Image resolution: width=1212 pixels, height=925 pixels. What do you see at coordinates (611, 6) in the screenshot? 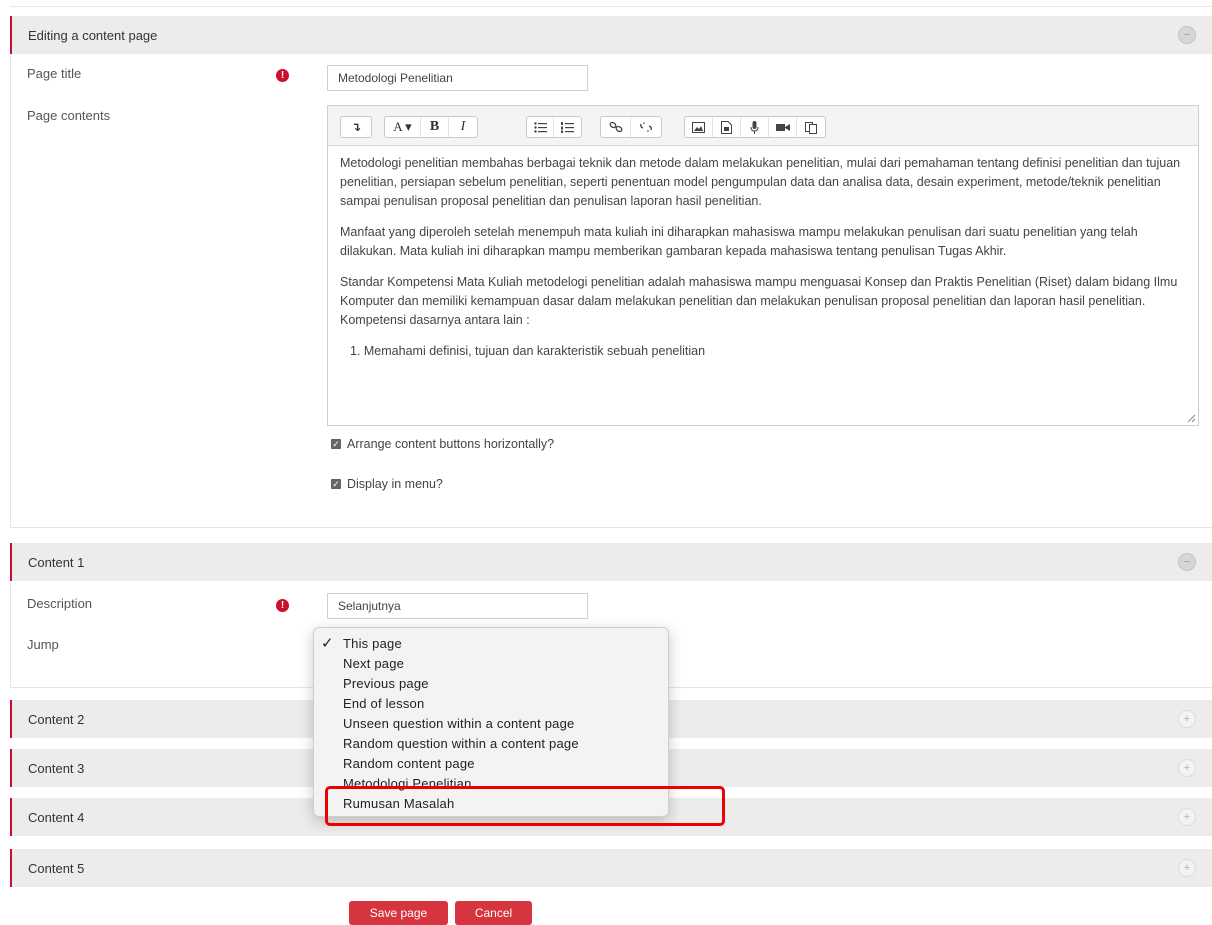
I see `top-divider` at bounding box center [611, 6].